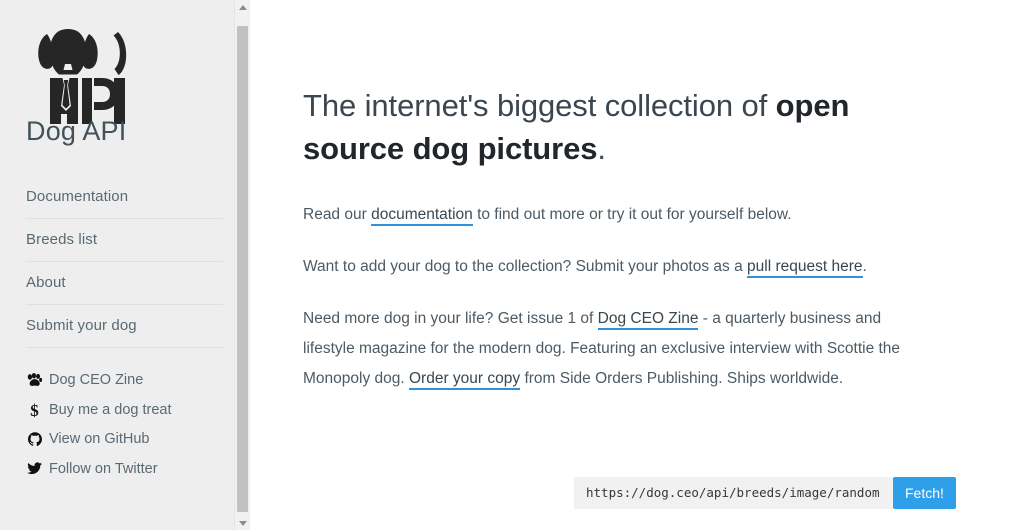 The height and width of the screenshot is (530, 1024). I want to click on brand-title: Dog API, so click(76, 131).